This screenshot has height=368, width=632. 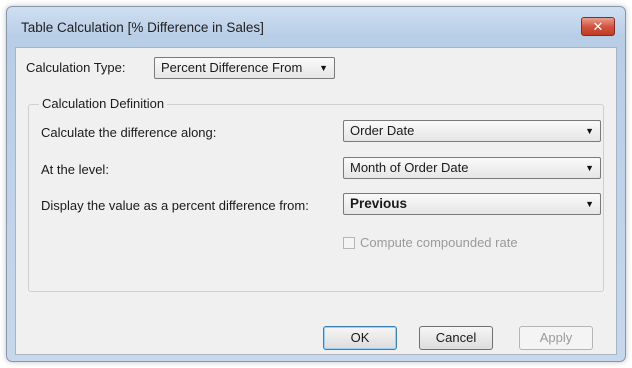 I want to click on compound-rate-option: Compute compounded rate, so click(x=430, y=242).